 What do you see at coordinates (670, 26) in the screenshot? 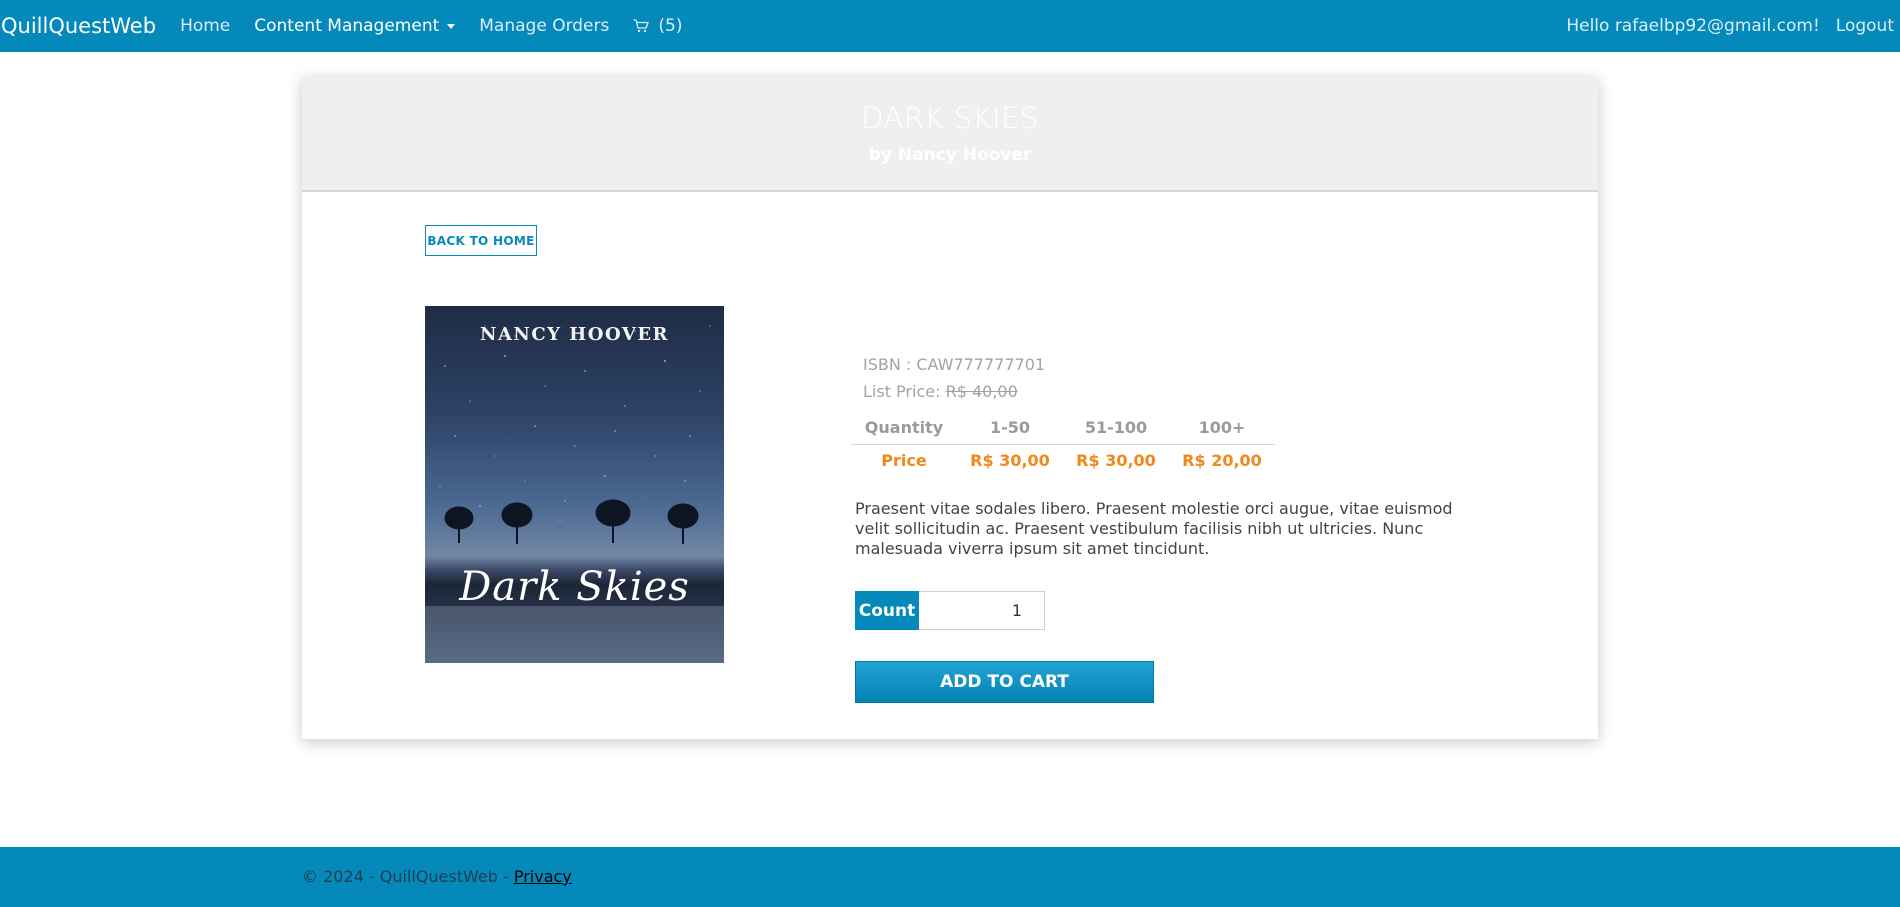
I see `cart-count: (5)` at bounding box center [670, 26].